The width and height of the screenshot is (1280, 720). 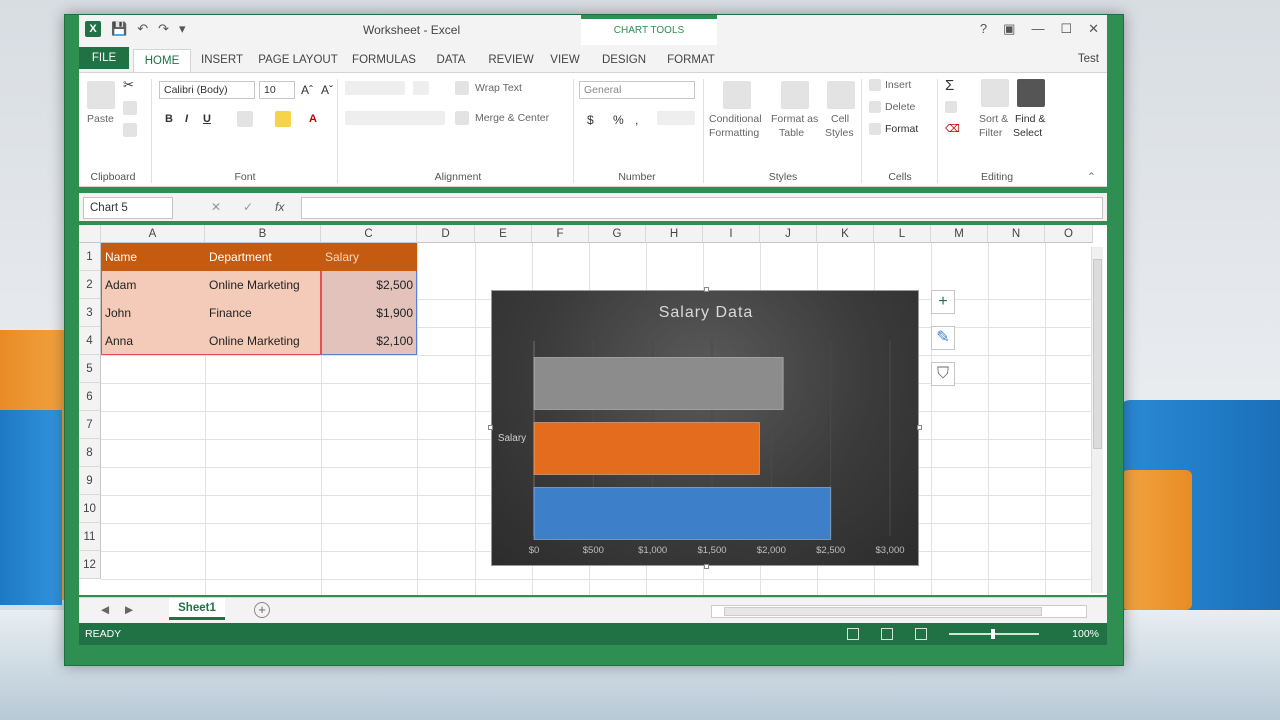 What do you see at coordinates (1093, 29) in the screenshot?
I see `close-icon: ✕` at bounding box center [1093, 29].